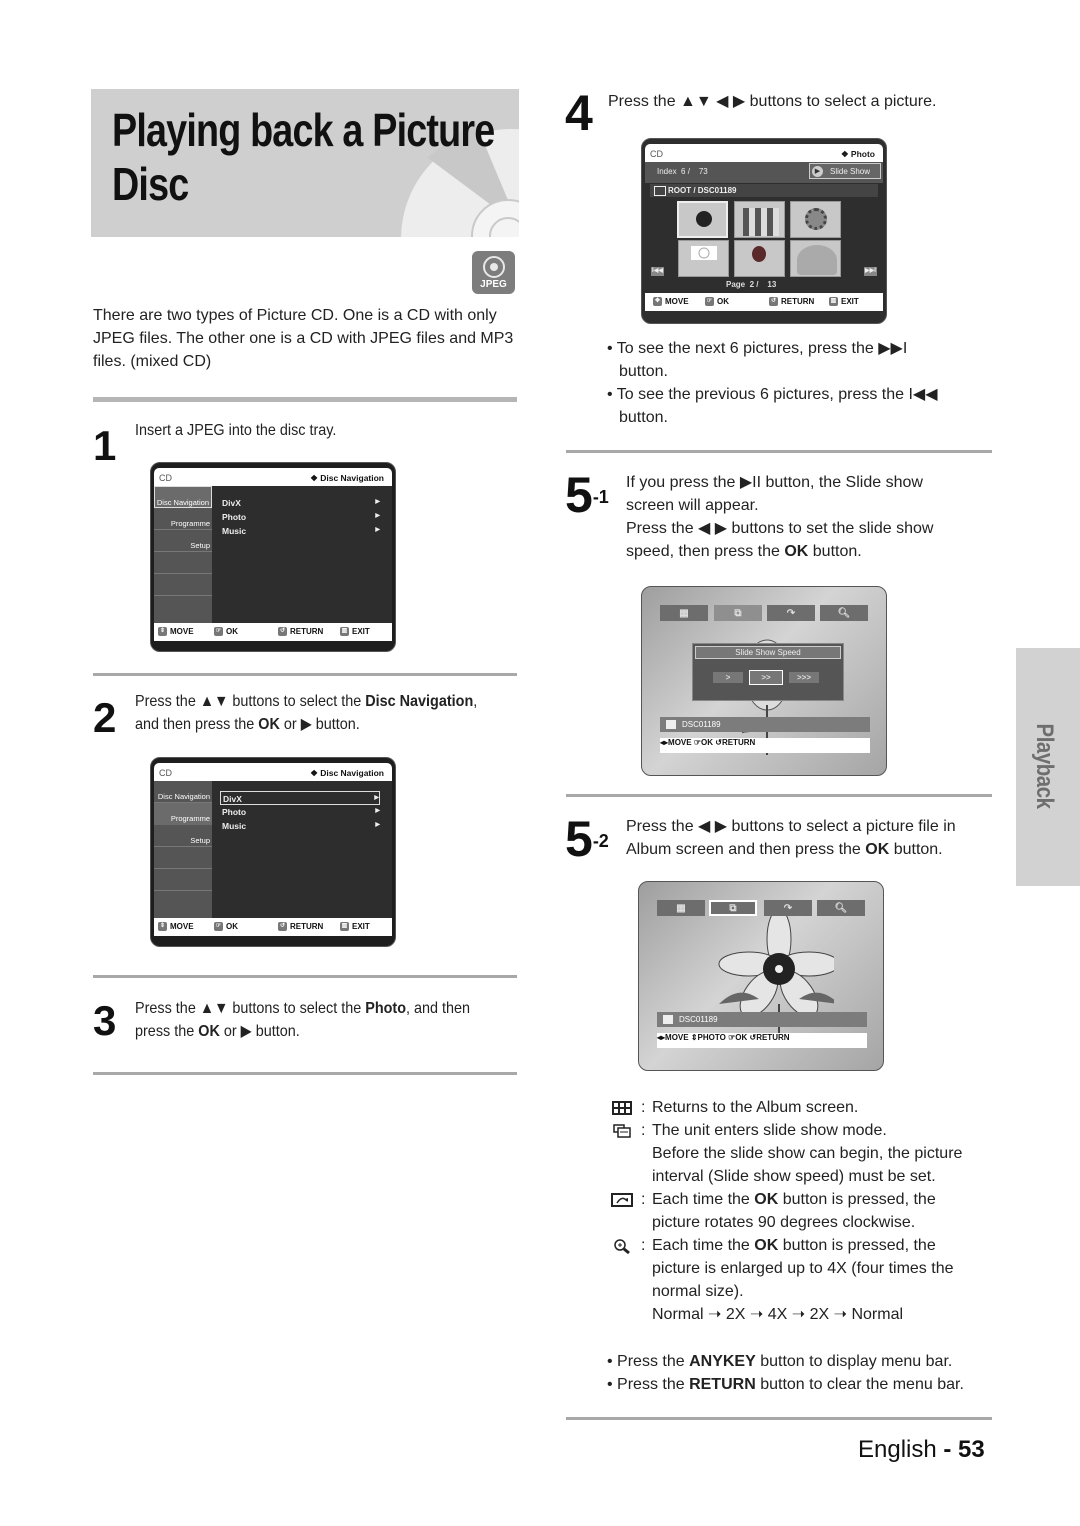 The height and width of the screenshot is (1526, 1080). What do you see at coordinates (817, 171) in the screenshot?
I see `play-pause-icon: ▶` at bounding box center [817, 171].